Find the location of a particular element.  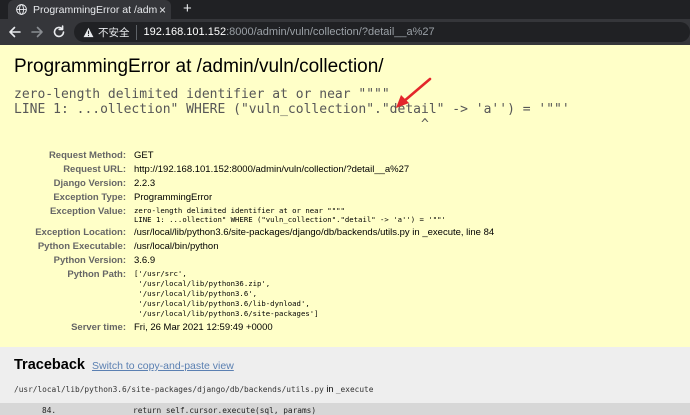

meta-label: Exception Value: is located at coordinates (87, 211).